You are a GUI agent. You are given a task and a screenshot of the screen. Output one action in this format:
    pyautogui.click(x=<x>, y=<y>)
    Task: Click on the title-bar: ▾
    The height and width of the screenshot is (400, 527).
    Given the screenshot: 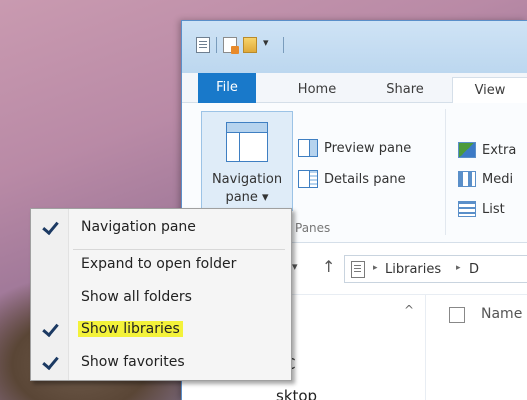 What is the action you would take?
    pyautogui.click(x=354, y=47)
    